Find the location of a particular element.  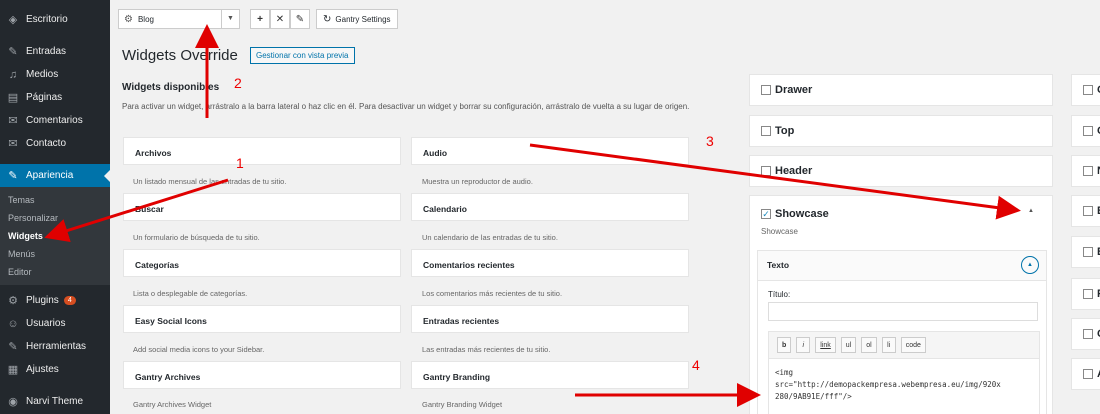

collapse-toggle-icon: ▲ is located at coordinates (1030, 265).